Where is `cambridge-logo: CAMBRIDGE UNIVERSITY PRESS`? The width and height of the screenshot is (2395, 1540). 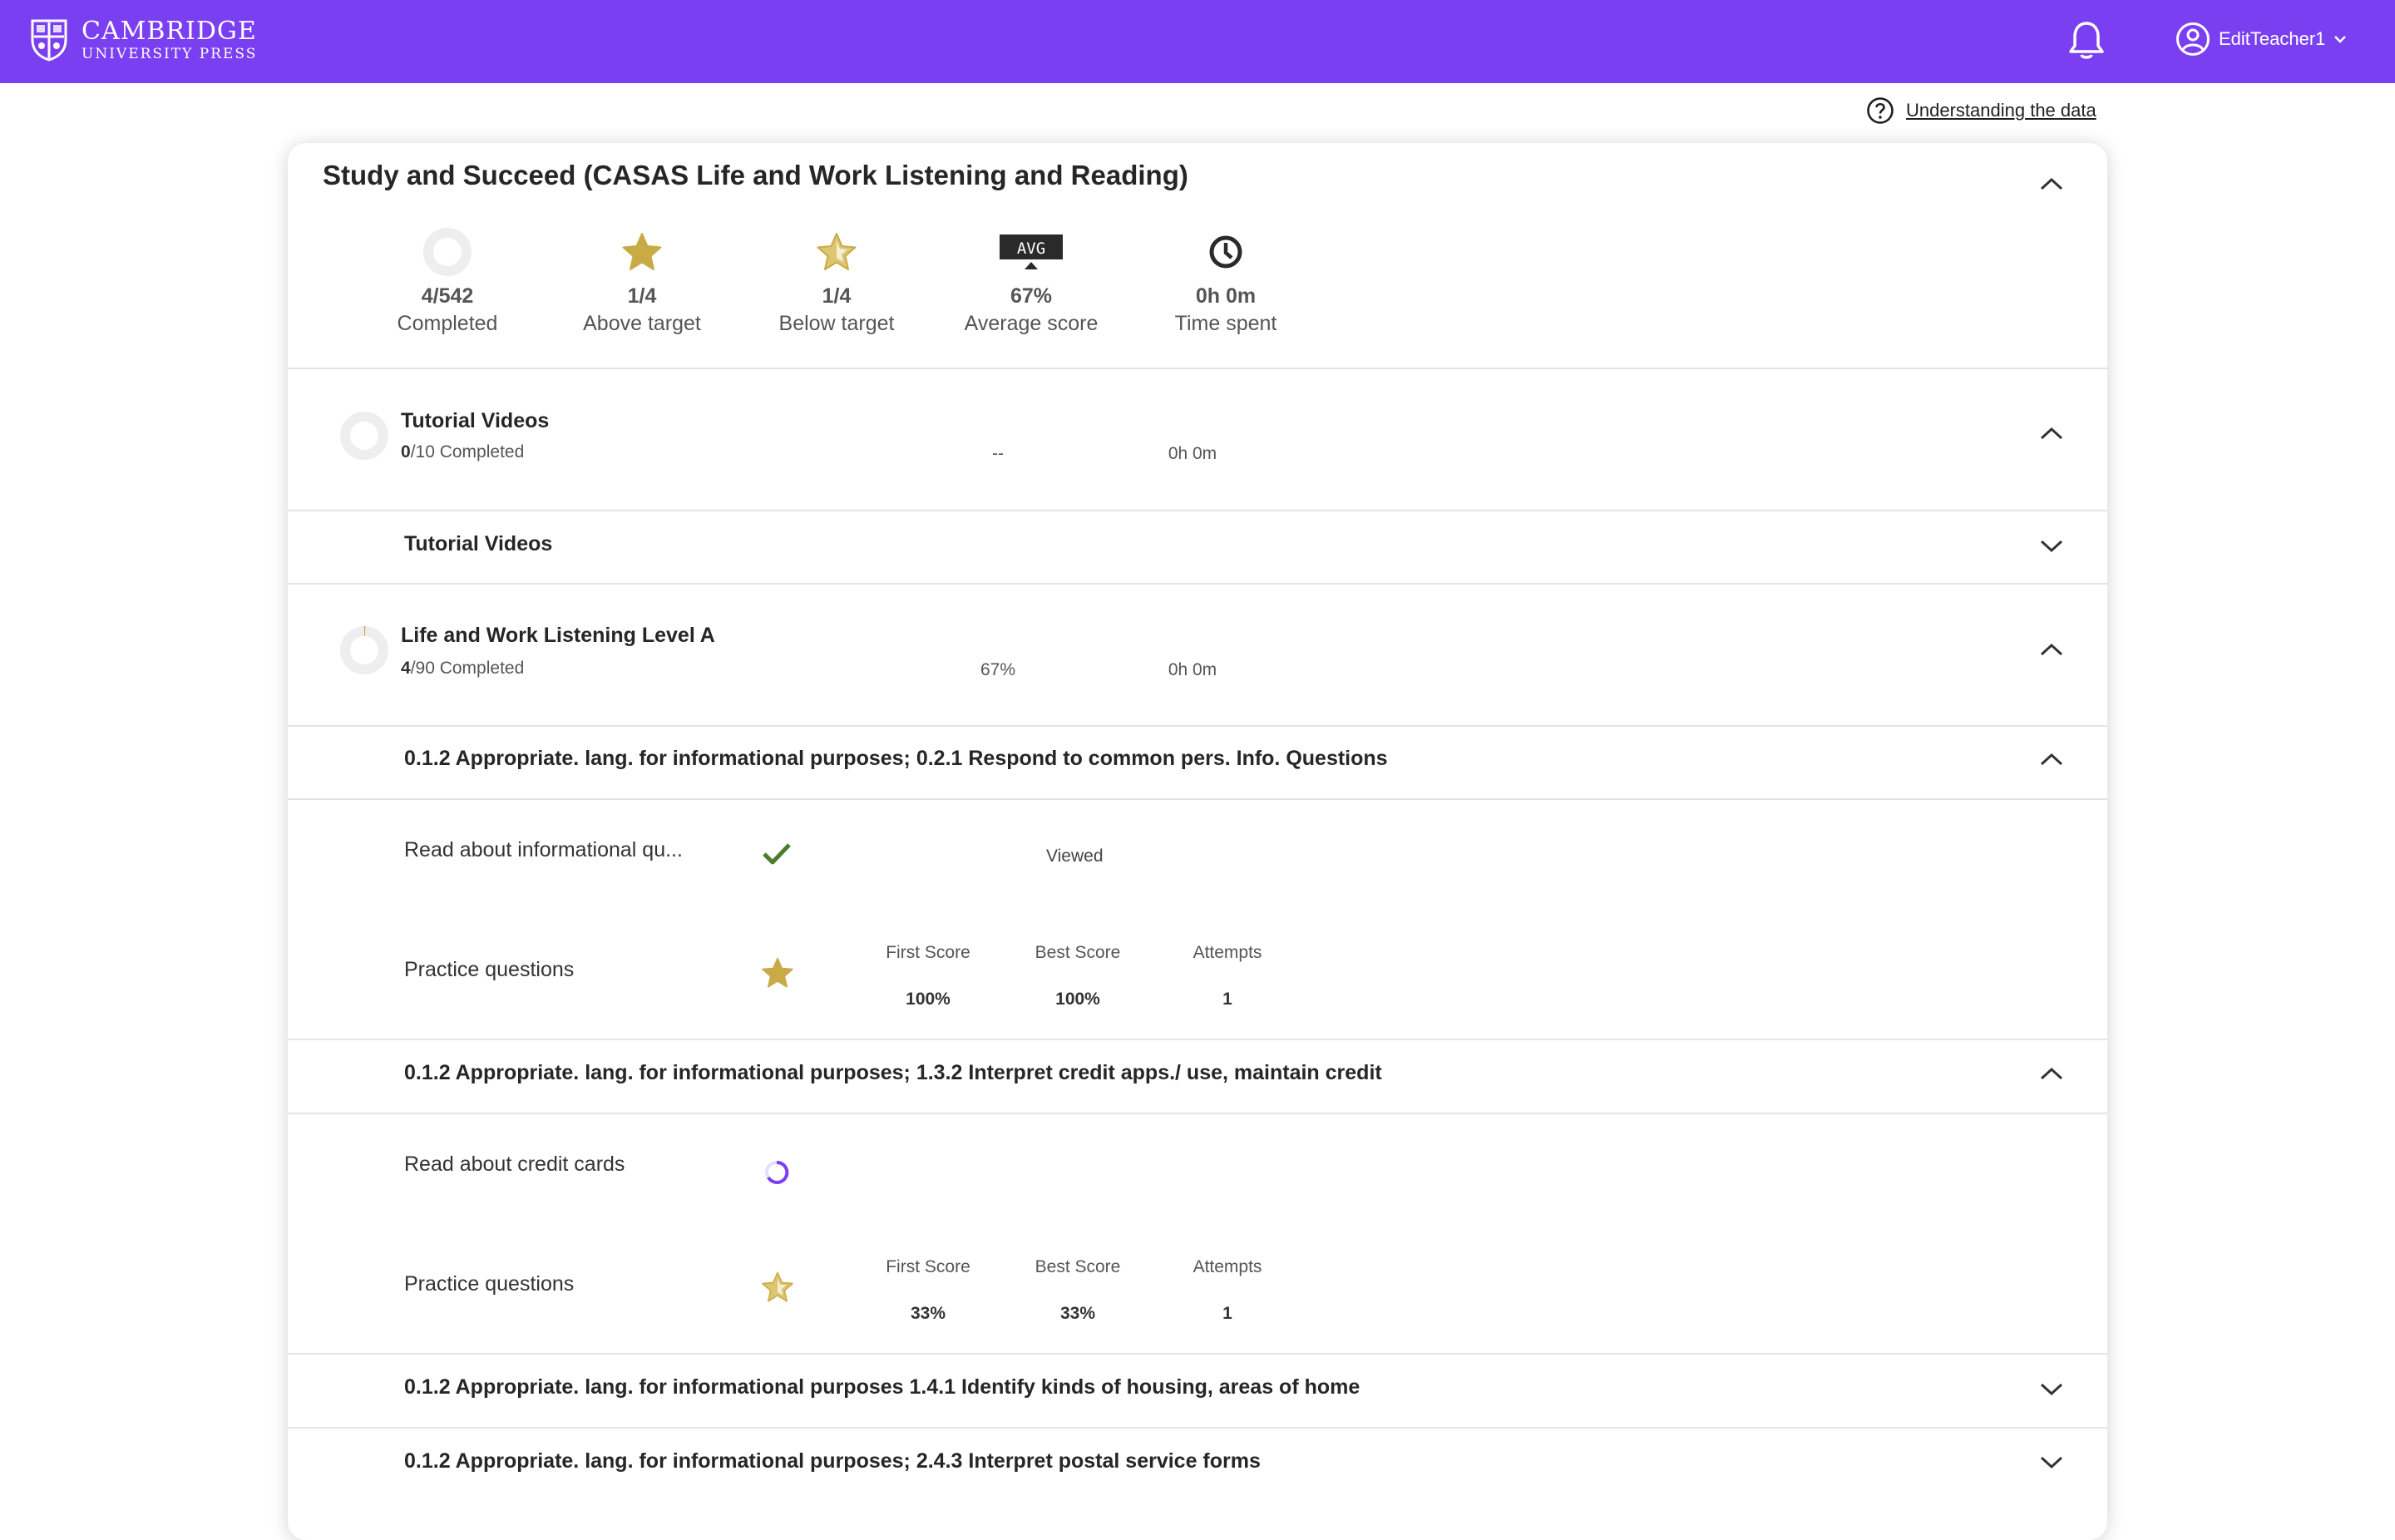
cambridge-logo: CAMBRIDGE UNIVERSITY PRESS is located at coordinates (143, 40).